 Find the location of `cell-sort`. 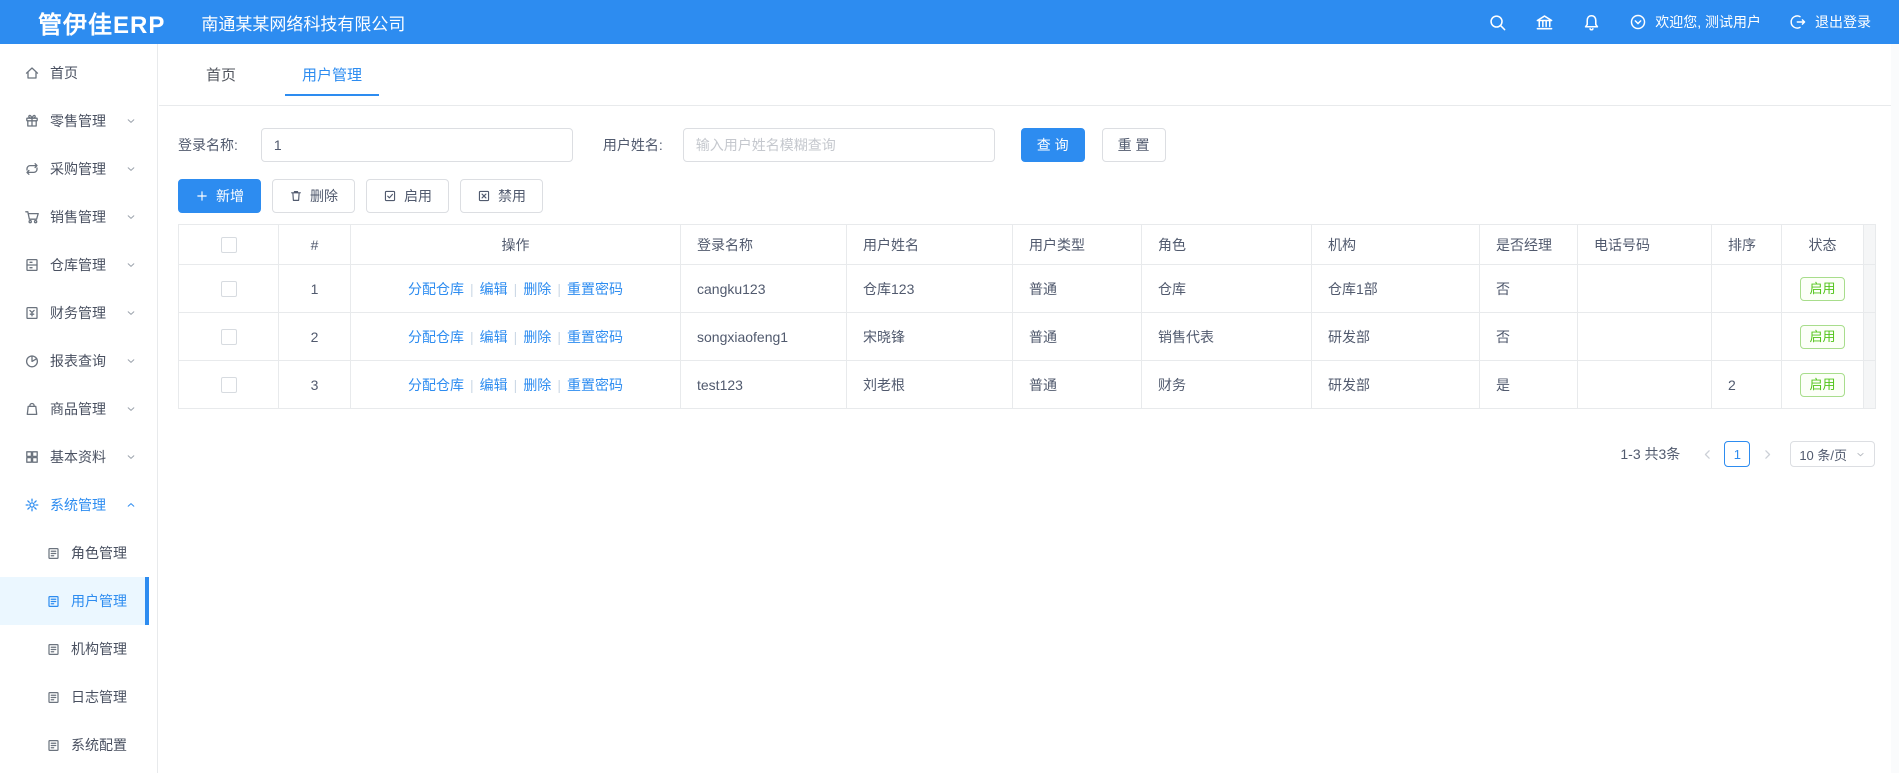

cell-sort is located at coordinates (1746, 336).